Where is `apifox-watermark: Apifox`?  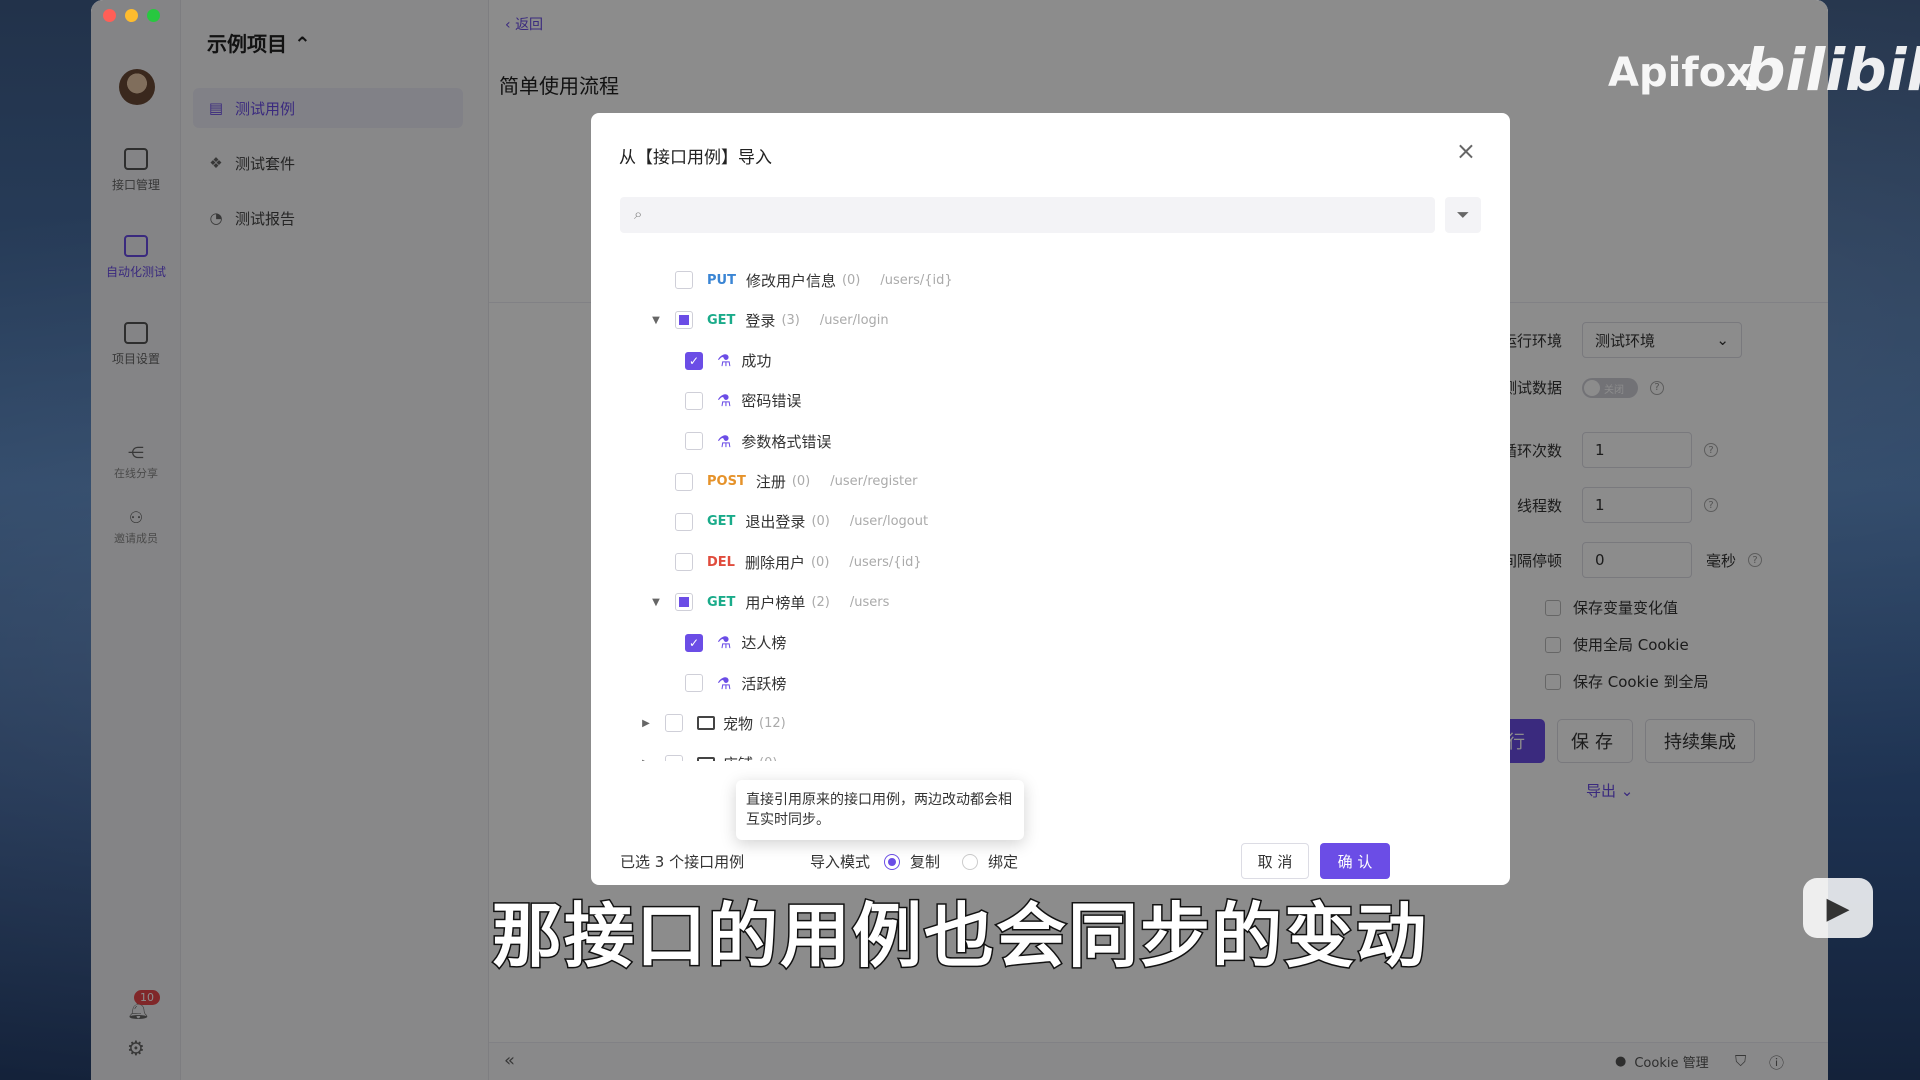
apifox-watermark: Apifox is located at coordinates (1680, 73).